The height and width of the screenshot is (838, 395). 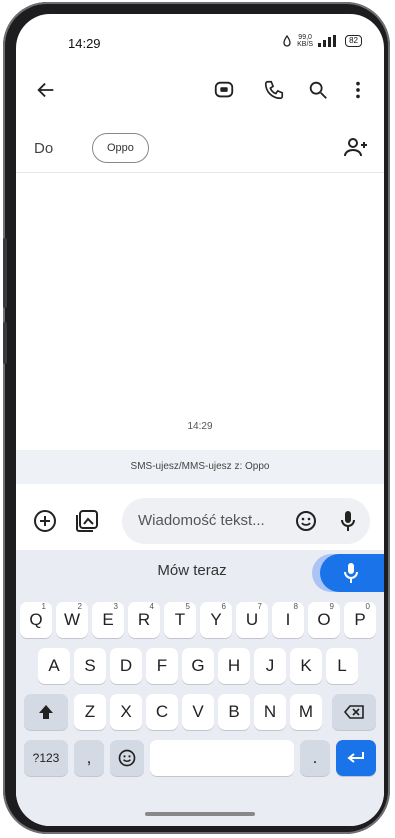 What do you see at coordinates (200, 467) in the screenshot?
I see `sms-notice-bar: SMS-ujesz/MMS-ujesz z: Oppo` at bounding box center [200, 467].